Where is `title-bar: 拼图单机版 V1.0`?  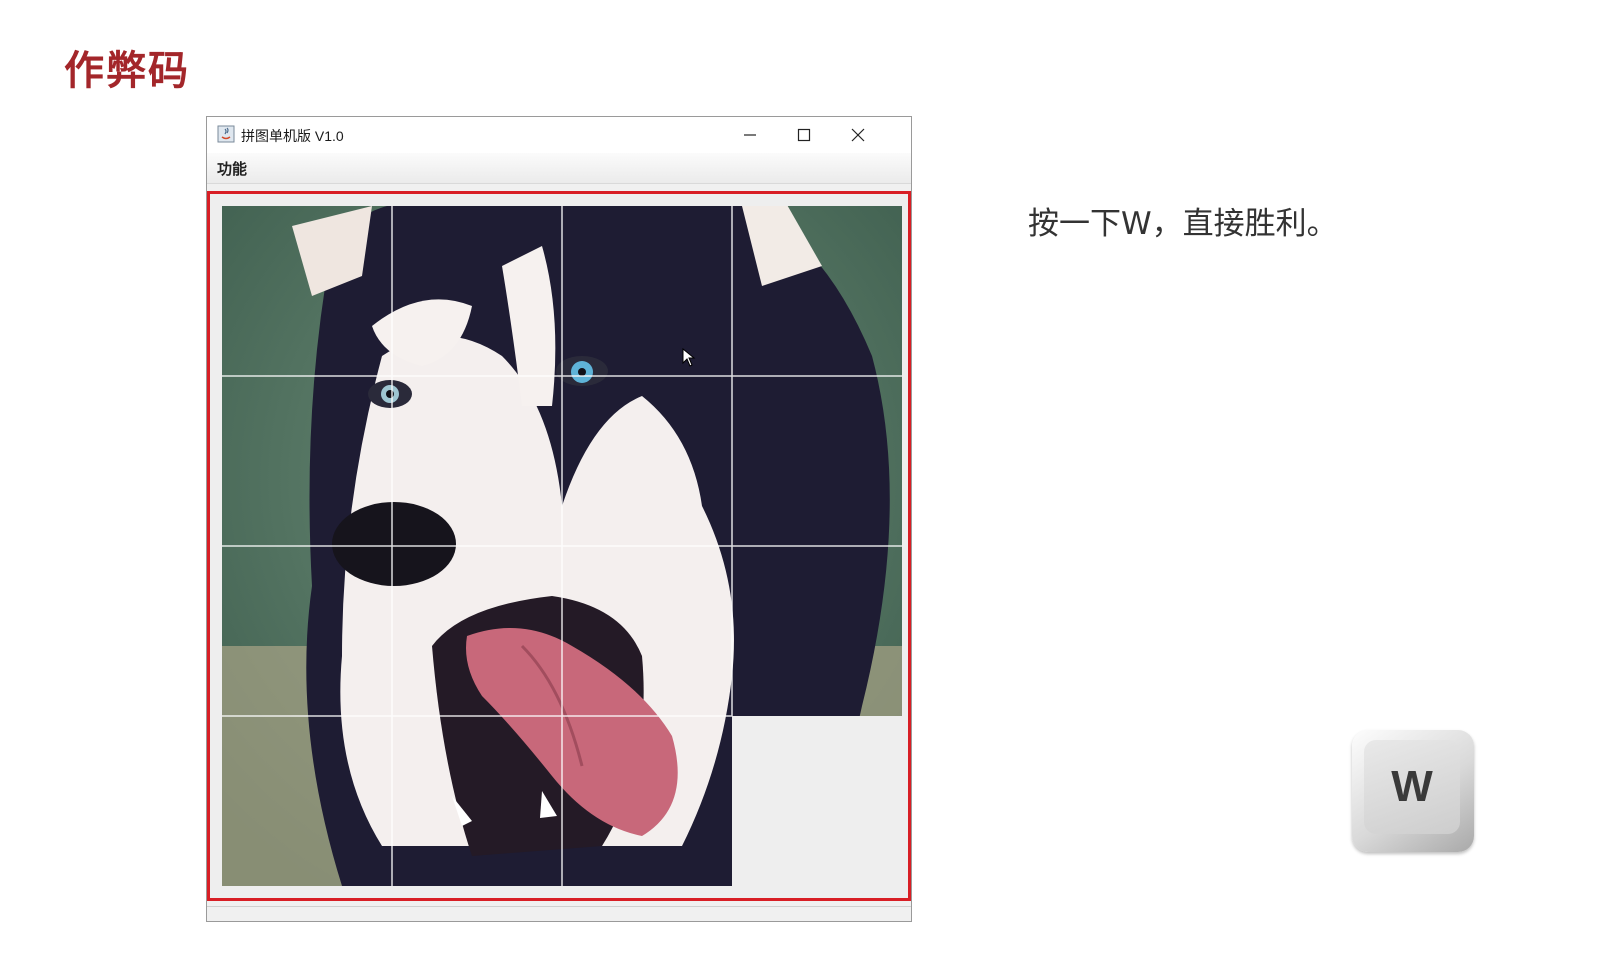 title-bar: 拼图单机版 V1.0 is located at coordinates (559, 135).